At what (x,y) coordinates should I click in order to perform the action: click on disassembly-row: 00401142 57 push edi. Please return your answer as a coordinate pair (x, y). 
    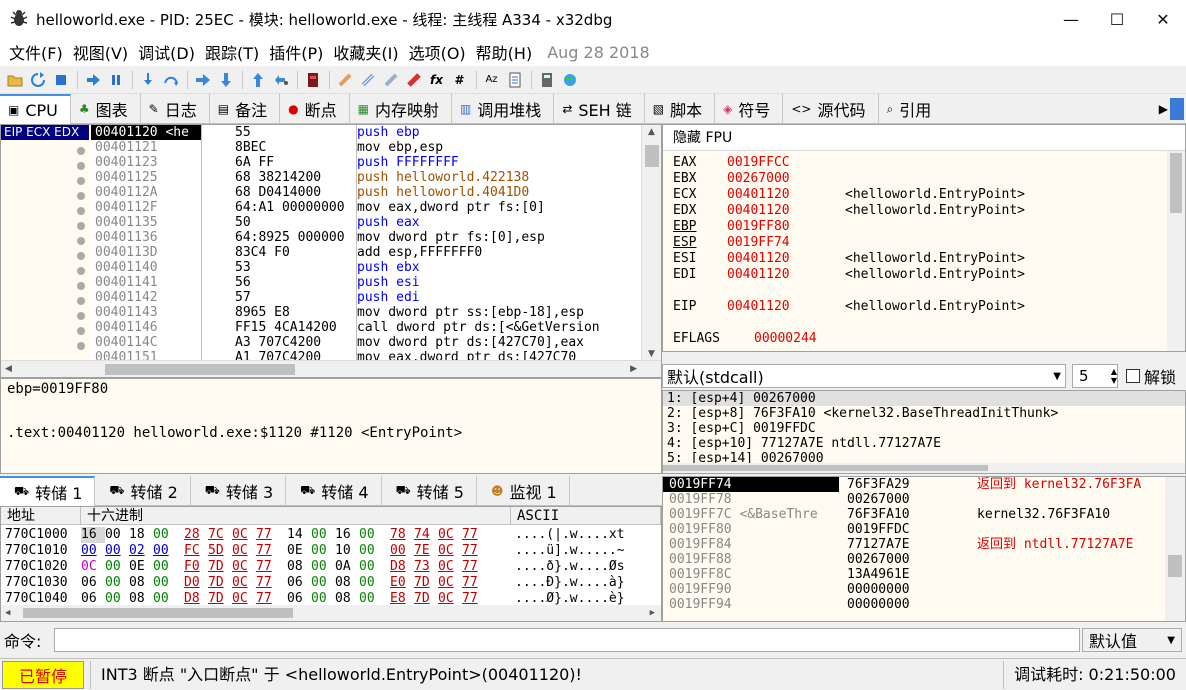
    Looking at the image, I should click on (365, 297).